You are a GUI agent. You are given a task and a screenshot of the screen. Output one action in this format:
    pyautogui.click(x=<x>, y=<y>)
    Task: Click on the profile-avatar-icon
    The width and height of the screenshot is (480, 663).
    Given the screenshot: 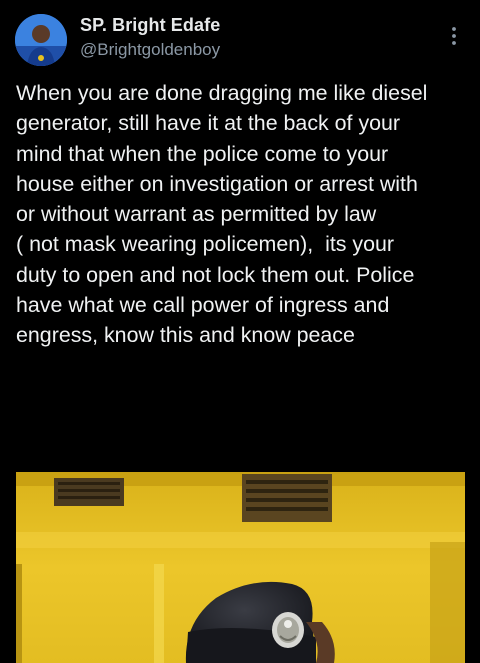 What is the action you would take?
    pyautogui.click(x=41, y=40)
    